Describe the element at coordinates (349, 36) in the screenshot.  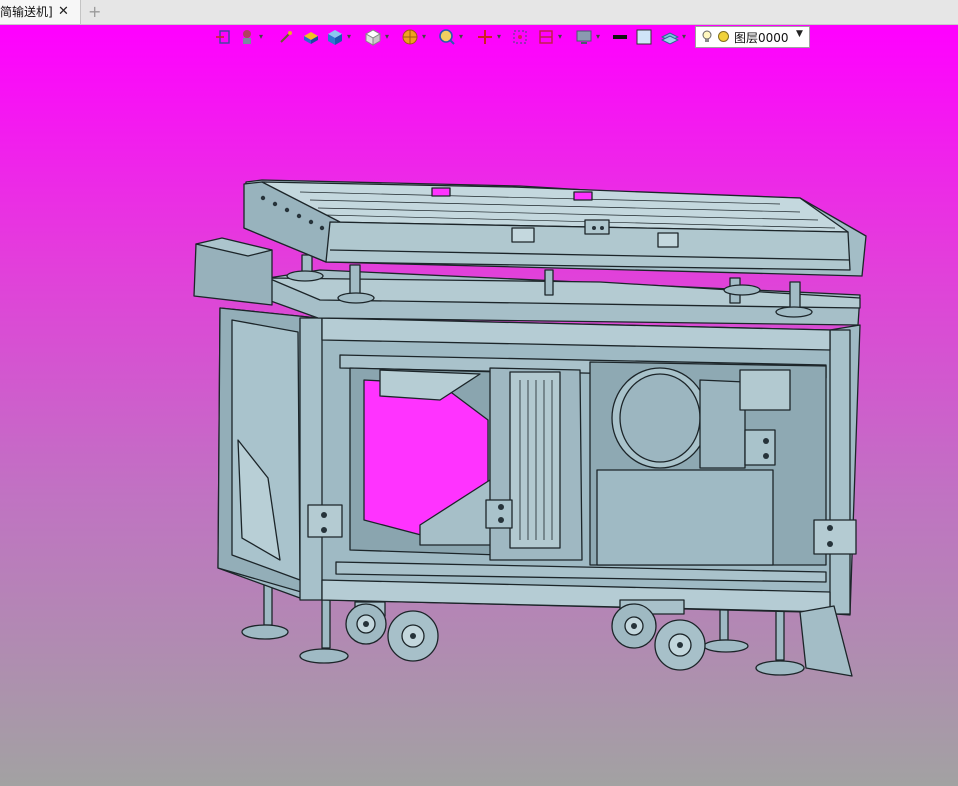
I see `cube-view-dropdown-icon: ▾` at that location.